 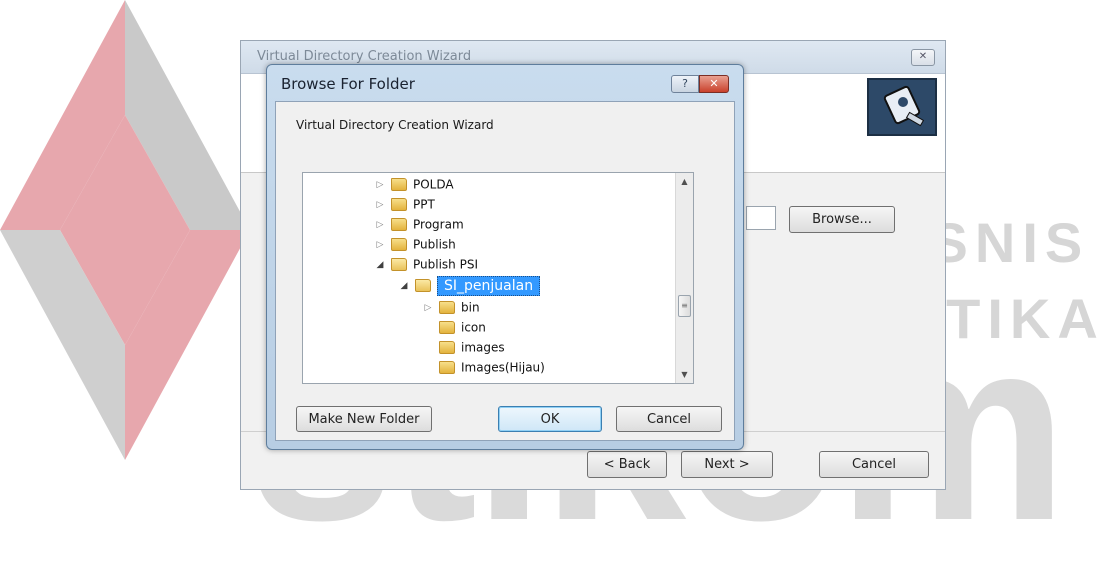 I want to click on tree-item: ▷ bin, so click(x=450, y=307).